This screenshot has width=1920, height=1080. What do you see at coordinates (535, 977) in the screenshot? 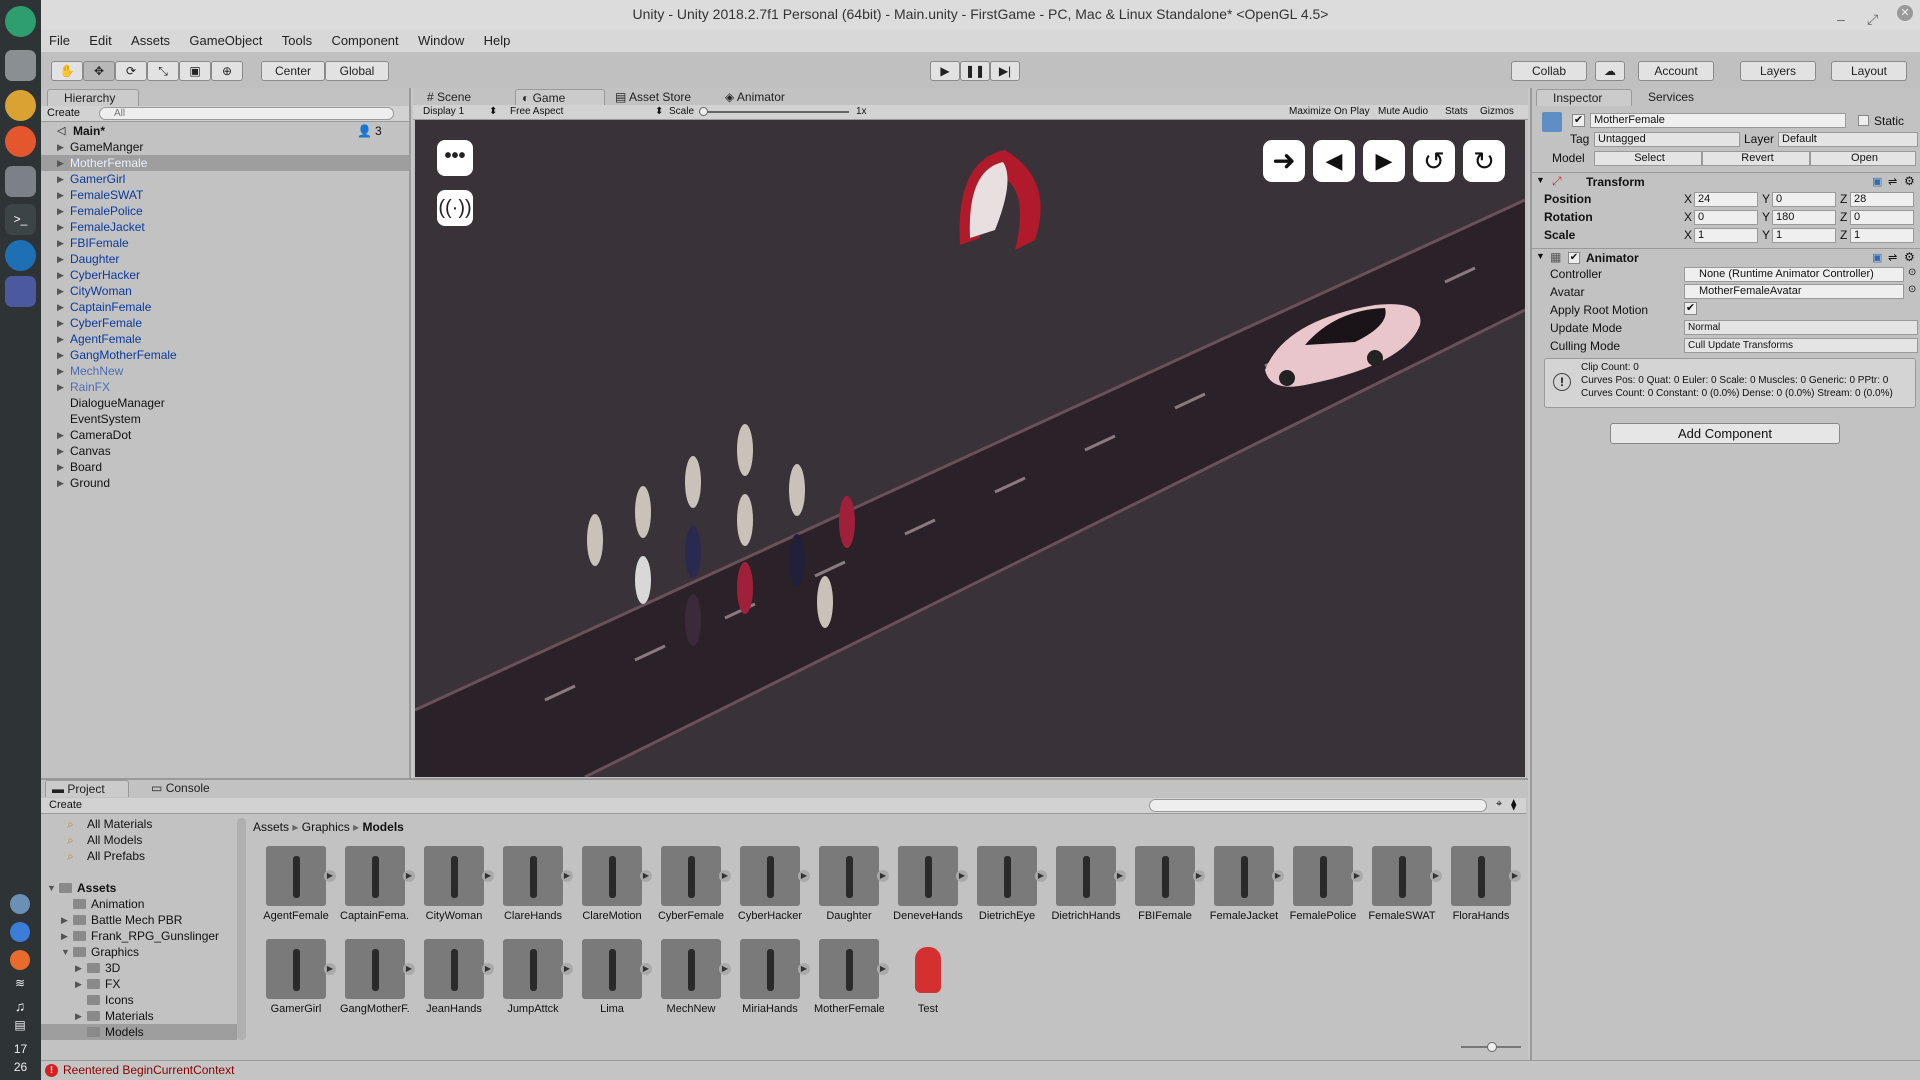
I see `asset-item: ▶ JumpAttck` at bounding box center [535, 977].